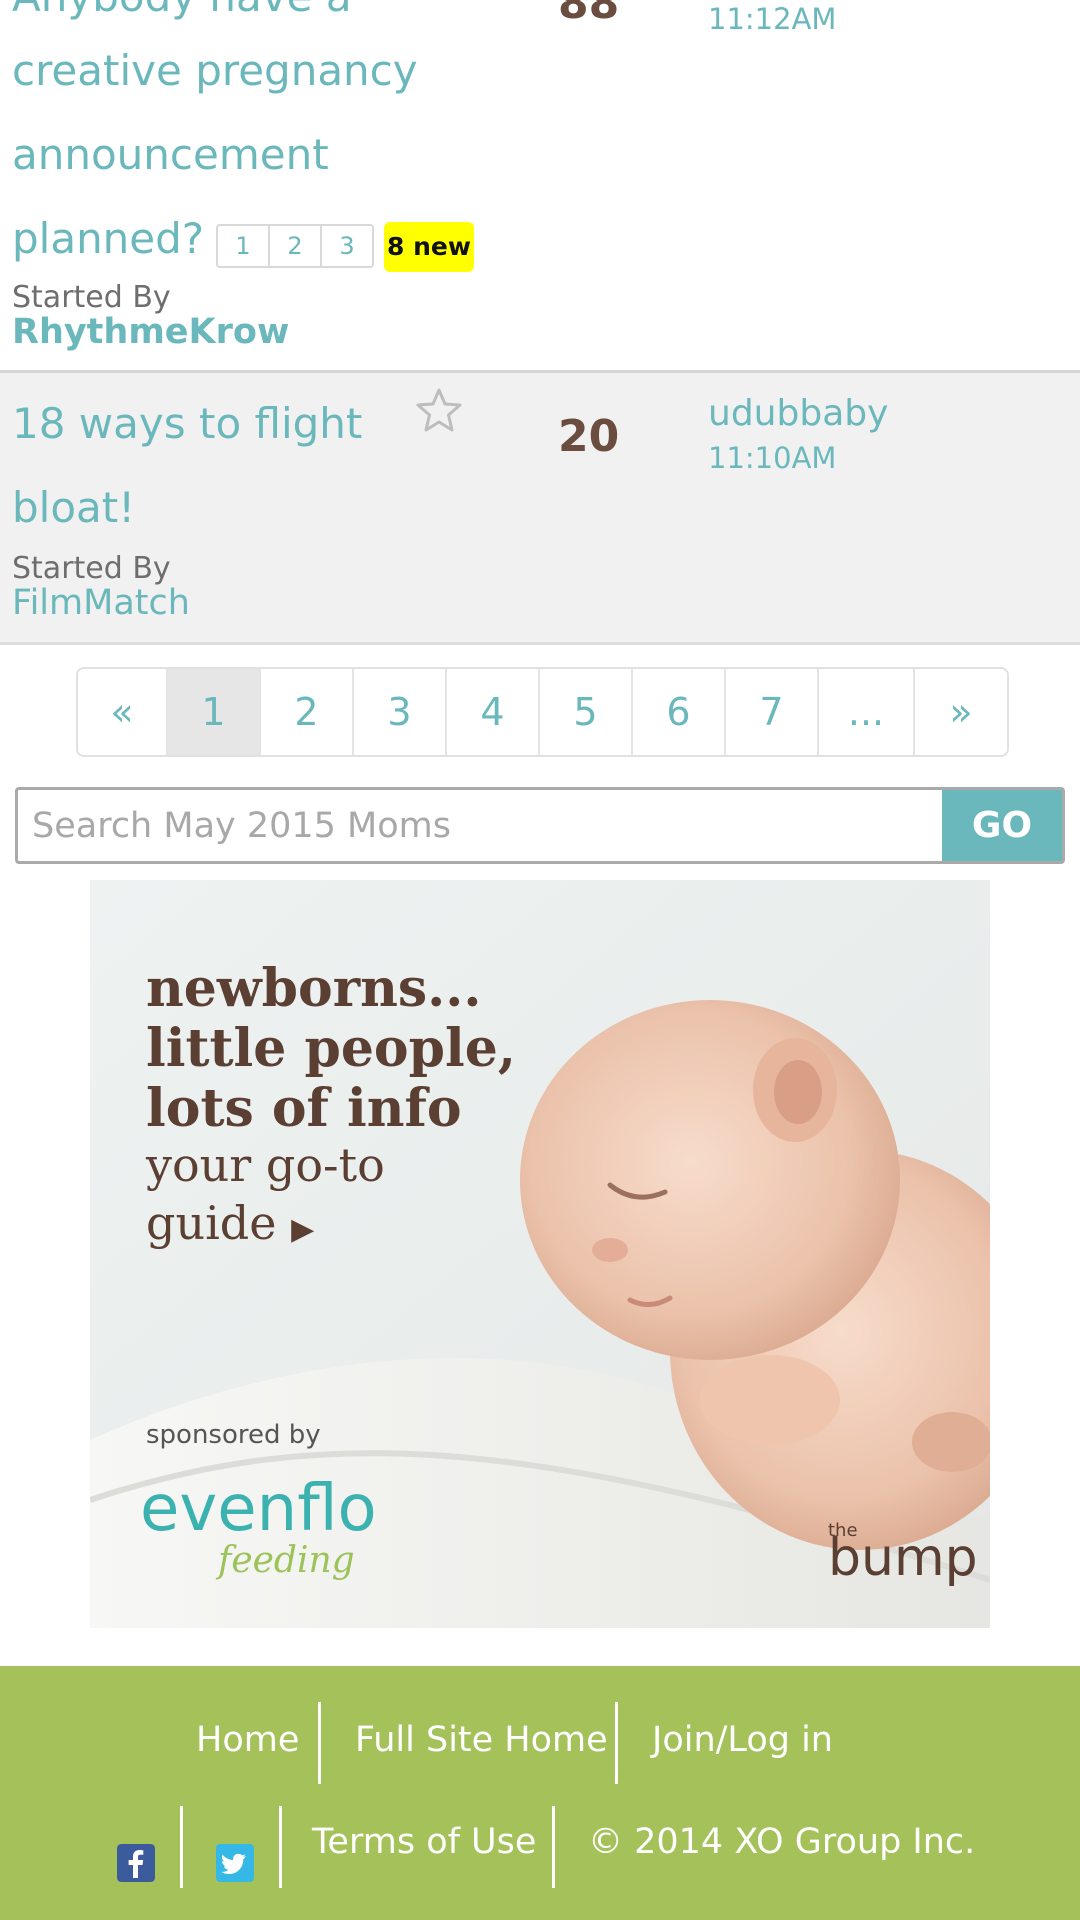  Describe the element at coordinates (424, 1842) in the screenshot. I see `footer-link-terms: Terms of Use` at that location.